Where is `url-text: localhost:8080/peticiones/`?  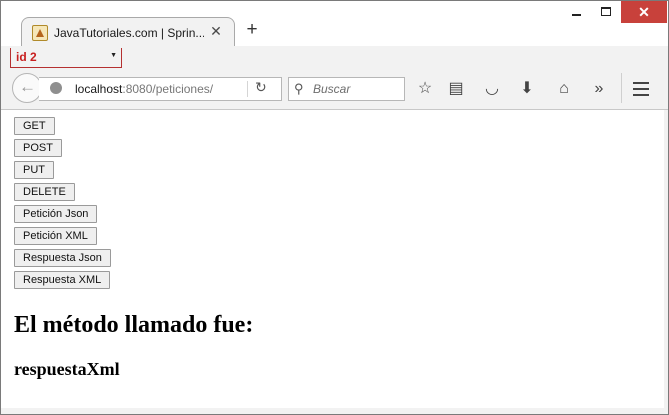
url-text: localhost:8080/peticiones/ is located at coordinates (144, 89).